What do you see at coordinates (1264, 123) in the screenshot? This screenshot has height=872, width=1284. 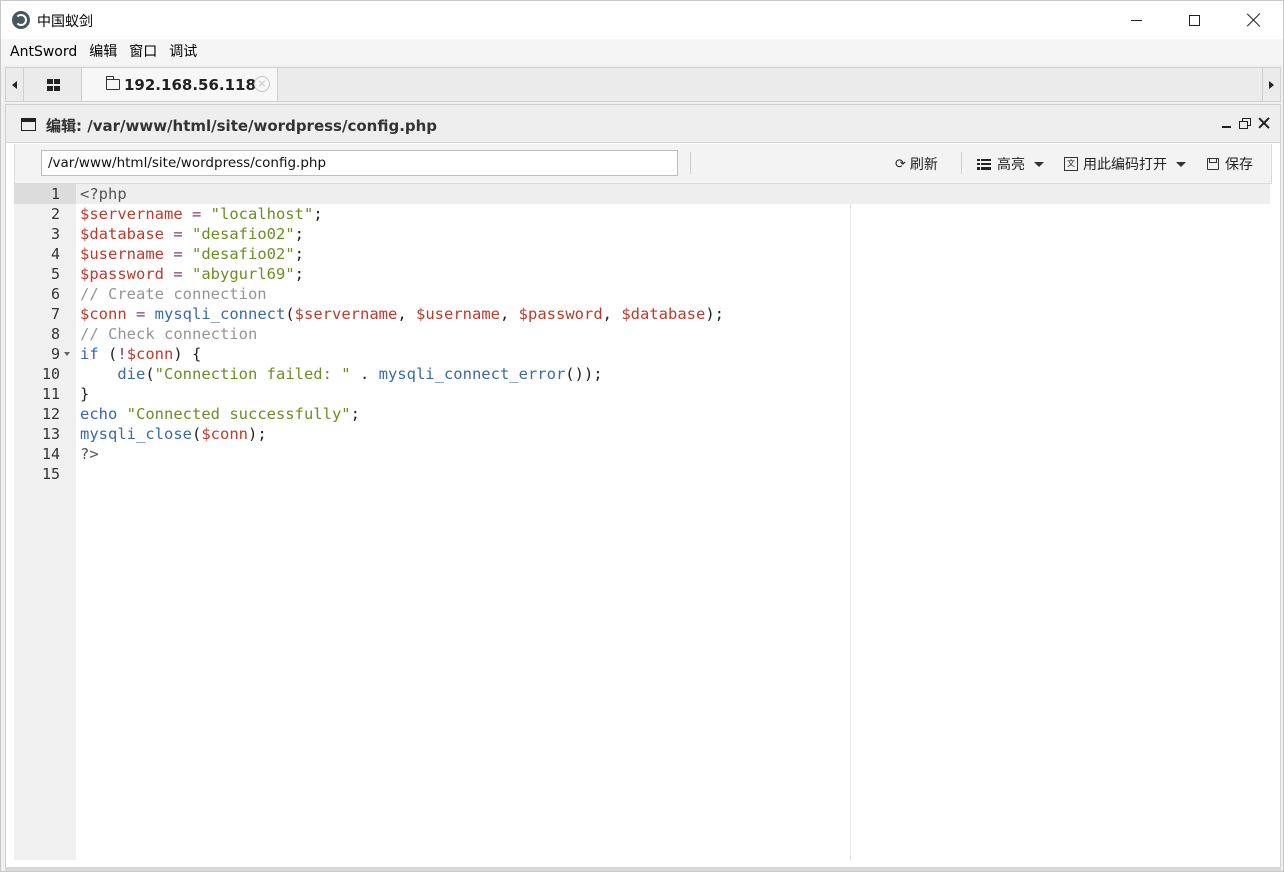 I see `panel-close-icon` at bounding box center [1264, 123].